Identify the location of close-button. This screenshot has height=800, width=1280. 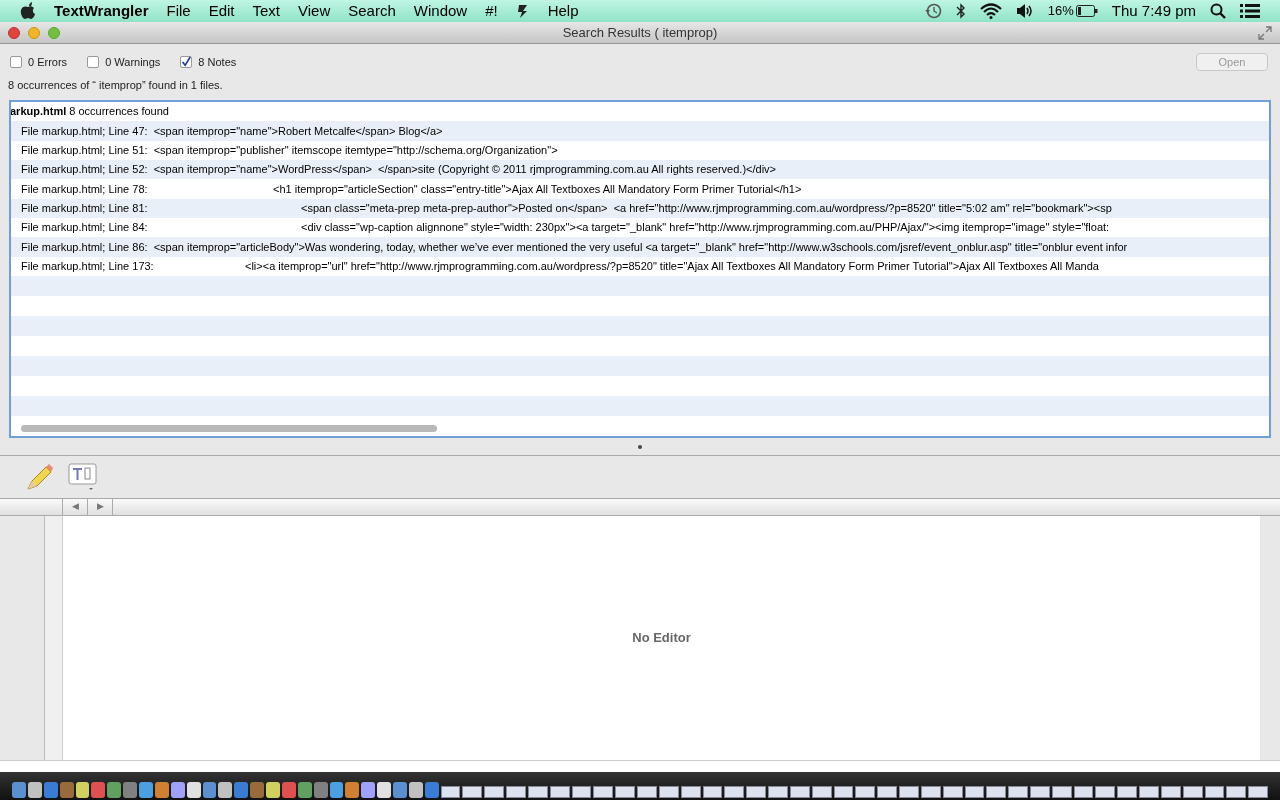
(14, 33).